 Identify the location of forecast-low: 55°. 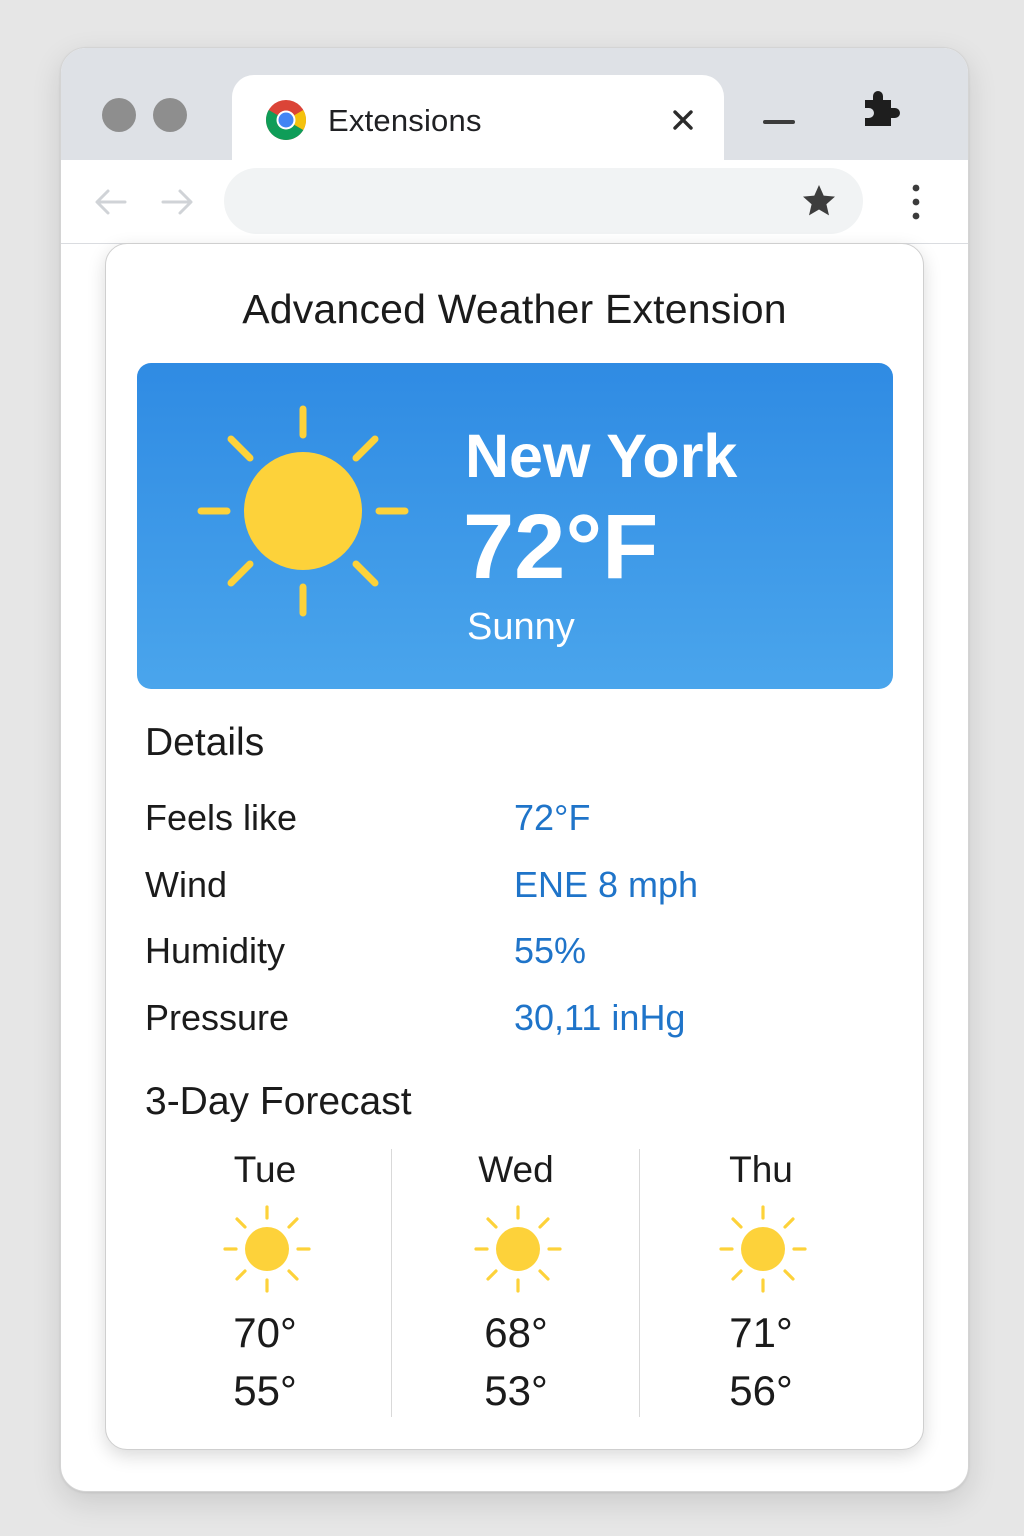
(265, 1390).